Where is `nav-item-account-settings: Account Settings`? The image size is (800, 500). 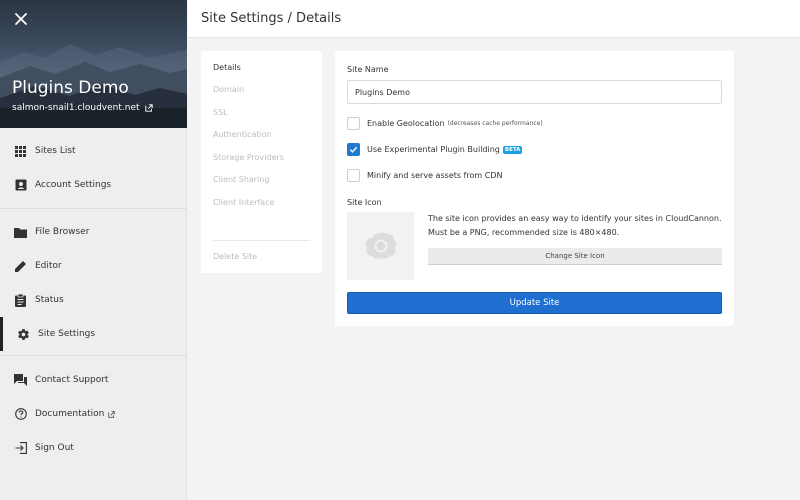 nav-item-account-settings: Account Settings is located at coordinates (93, 185).